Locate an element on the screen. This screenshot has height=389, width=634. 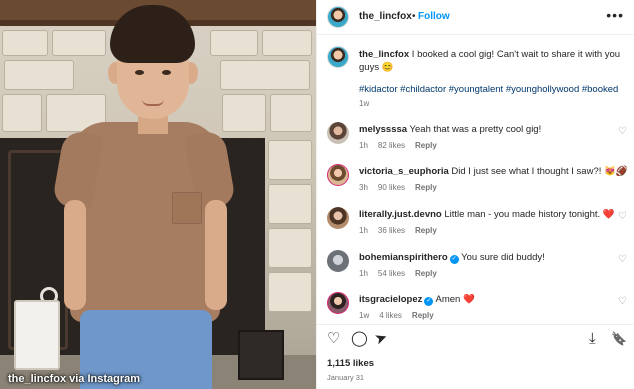
comment-item: itsgracielopez ✓ Amen ❤️ 1w 4 likes Reply ♡ is located at coordinates (477, 312).